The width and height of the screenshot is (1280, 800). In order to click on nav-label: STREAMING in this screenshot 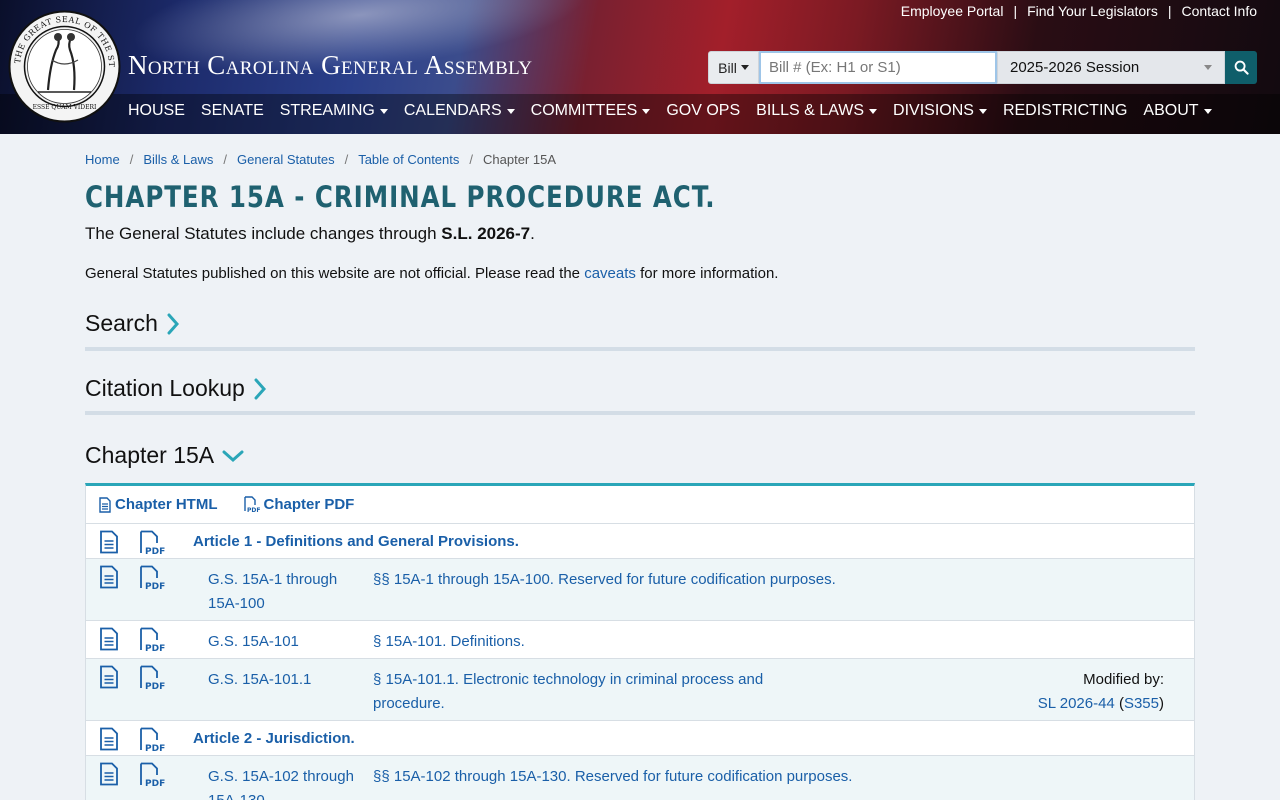, I will do `click(327, 110)`.